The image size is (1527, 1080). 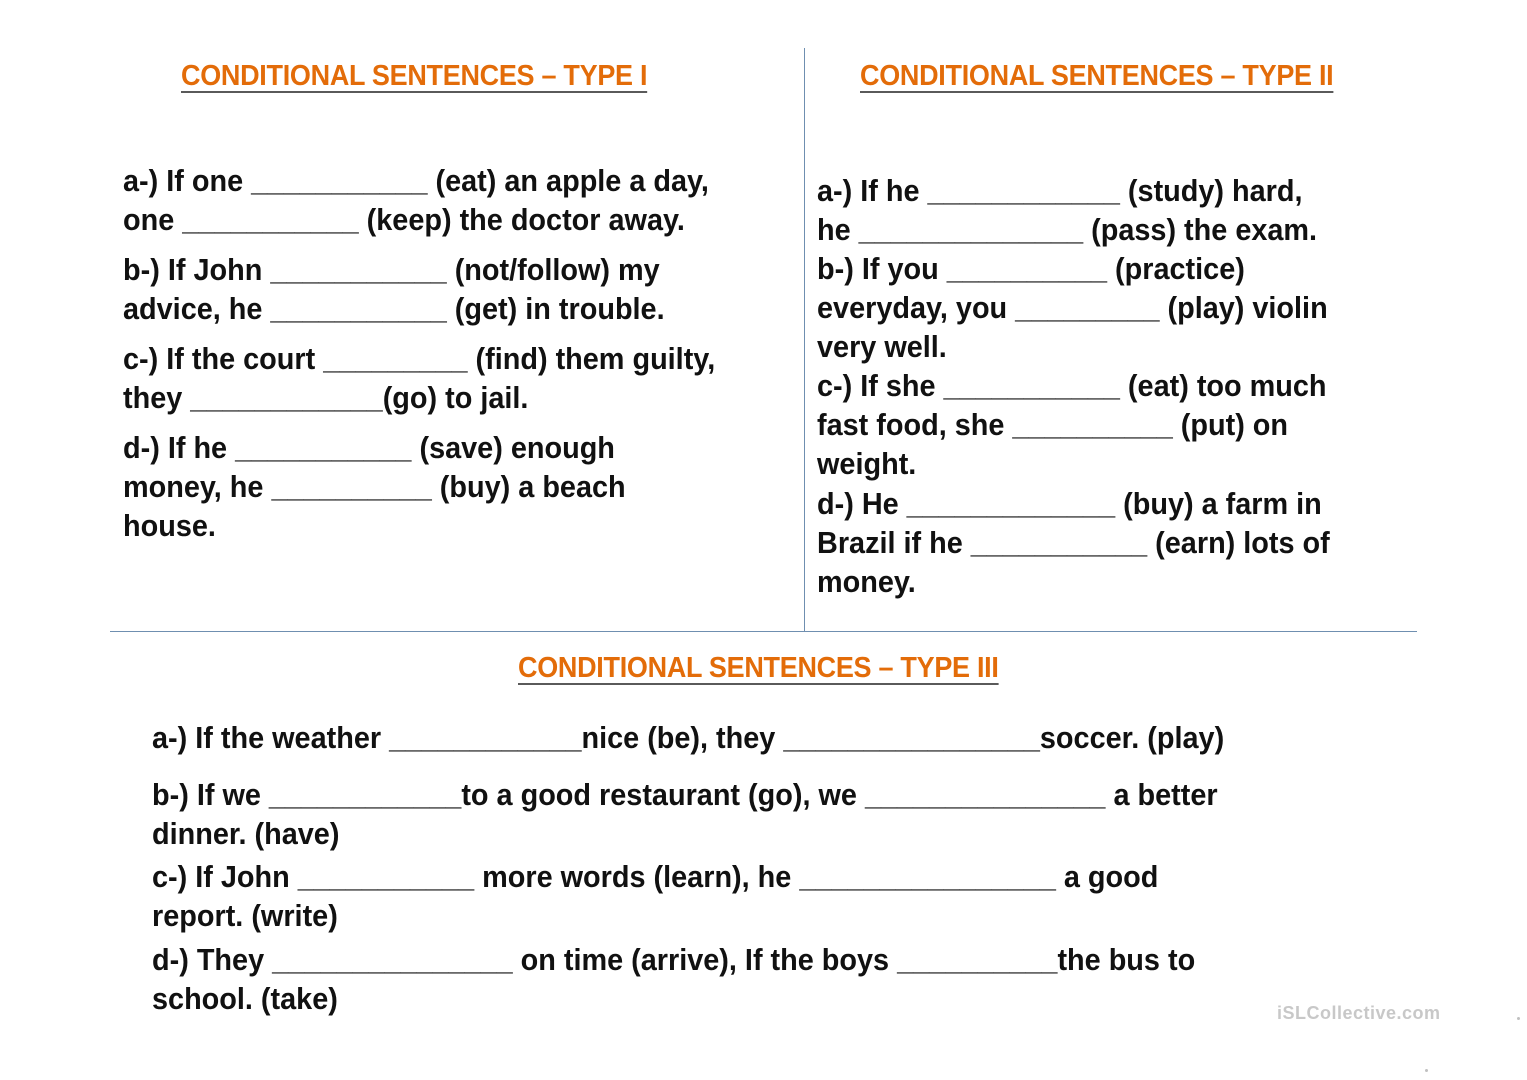 What do you see at coordinates (169, 525) in the screenshot?
I see `exercise-line: house.` at bounding box center [169, 525].